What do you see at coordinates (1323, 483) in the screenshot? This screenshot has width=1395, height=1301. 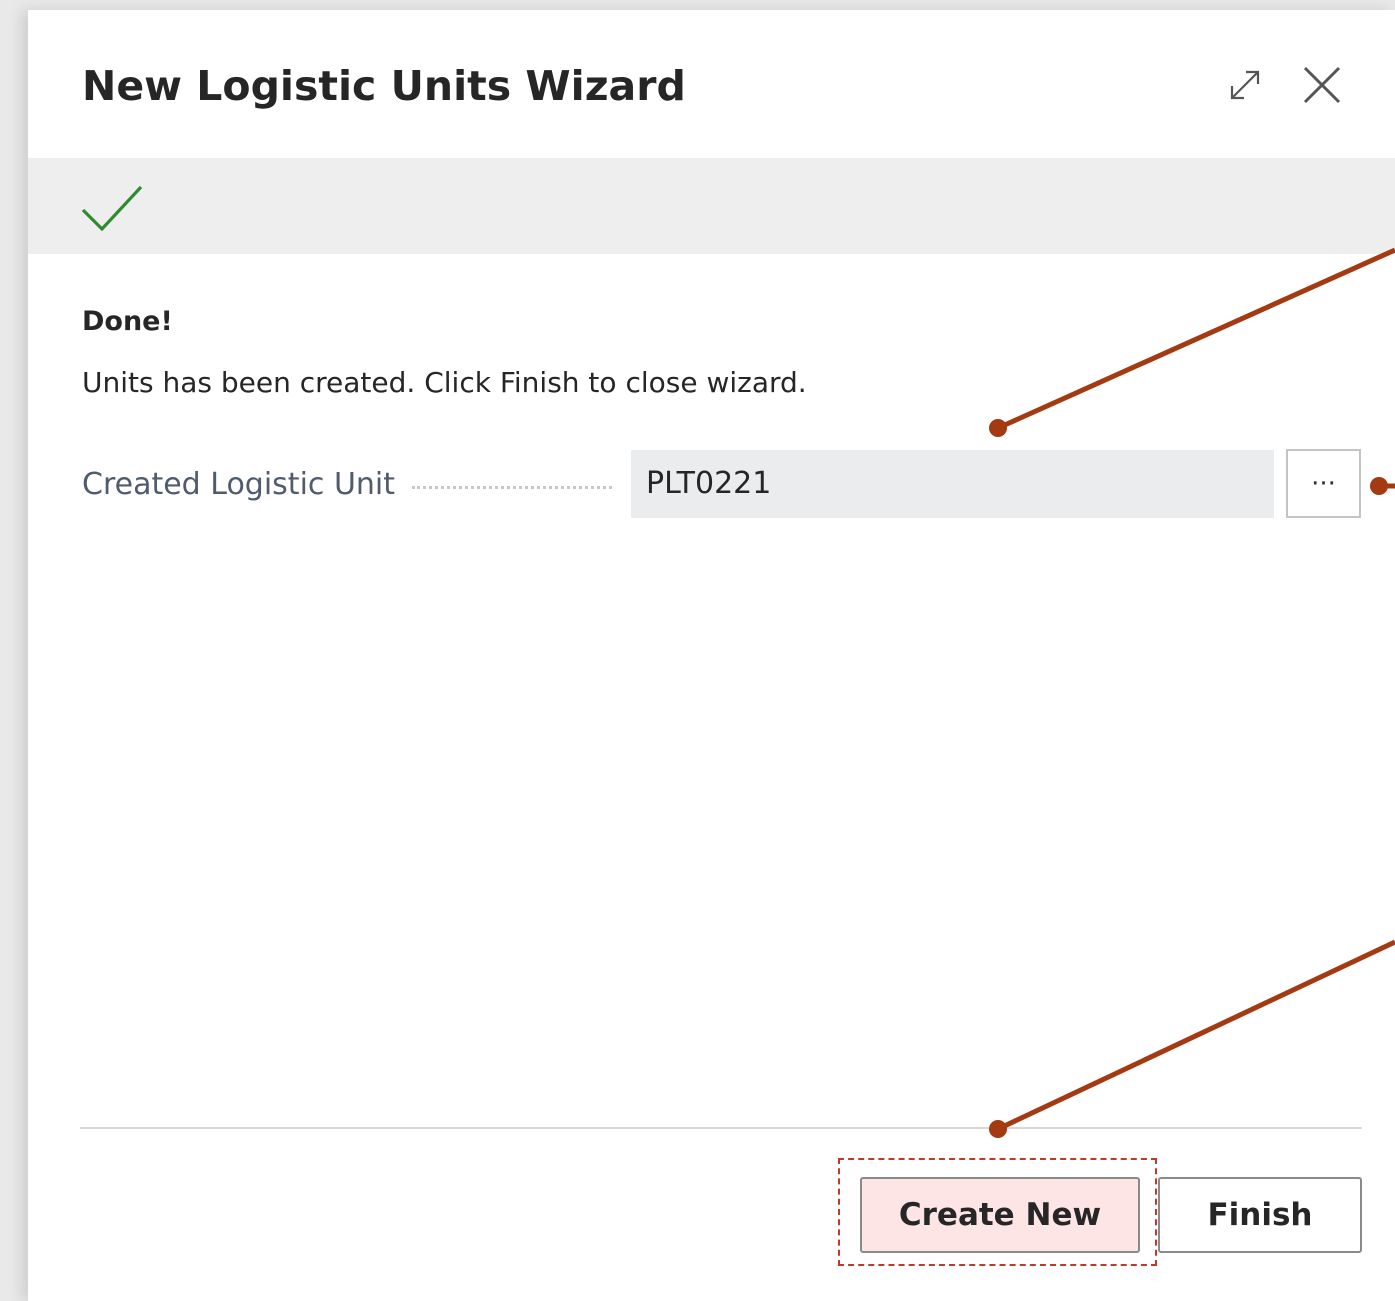 I see `assist-edit-button: ···` at bounding box center [1323, 483].